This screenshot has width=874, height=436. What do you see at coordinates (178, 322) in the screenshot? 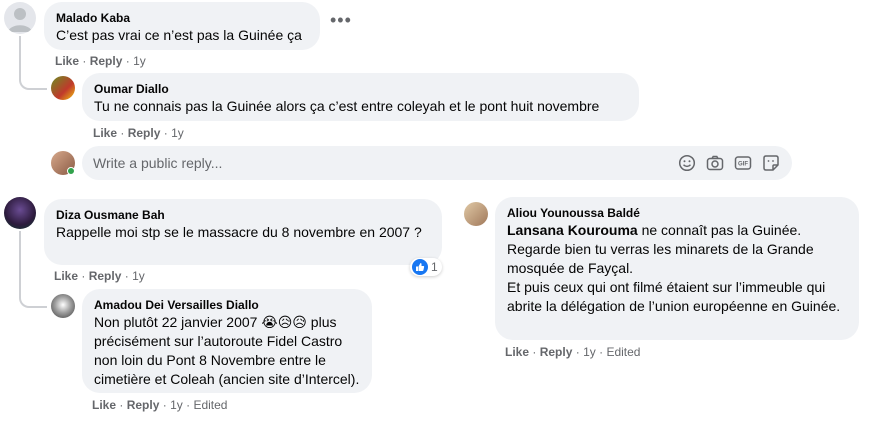
I see `comment-text-part: Non plutôt 22 janvier 2007` at bounding box center [178, 322].